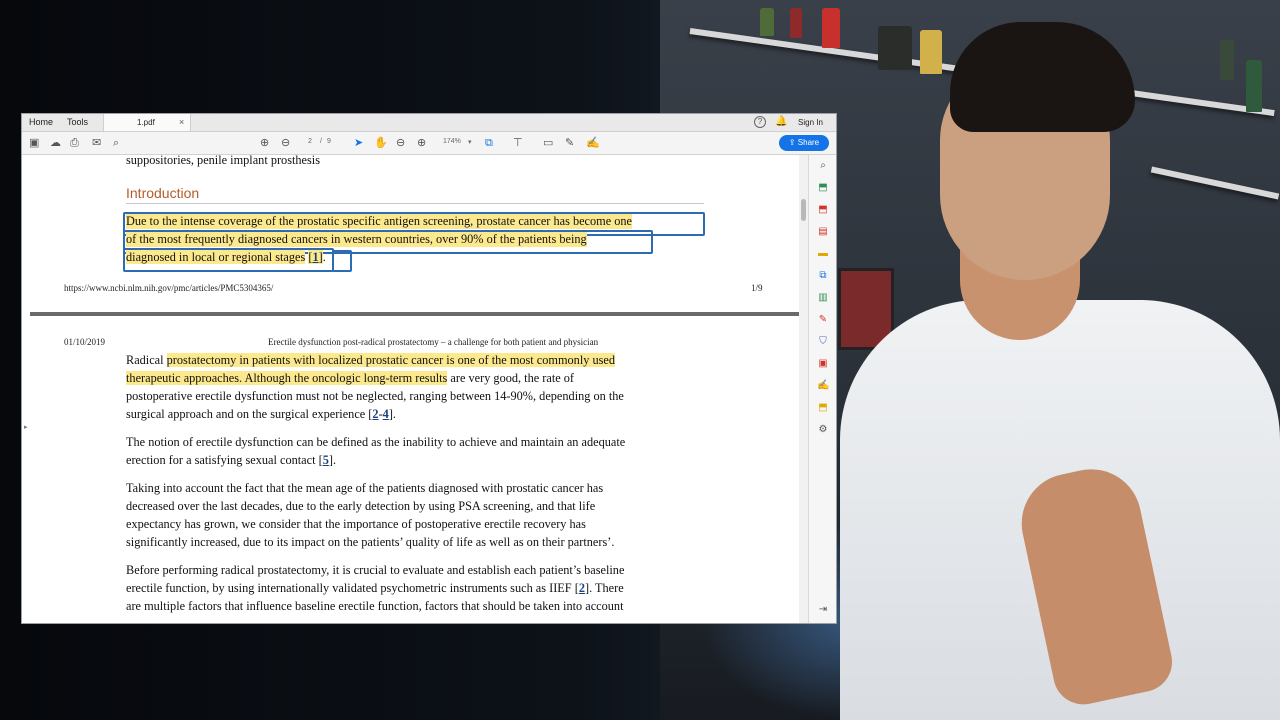  I want to click on text-line: suppositories, penile implant prosthesis, so click(223, 161).